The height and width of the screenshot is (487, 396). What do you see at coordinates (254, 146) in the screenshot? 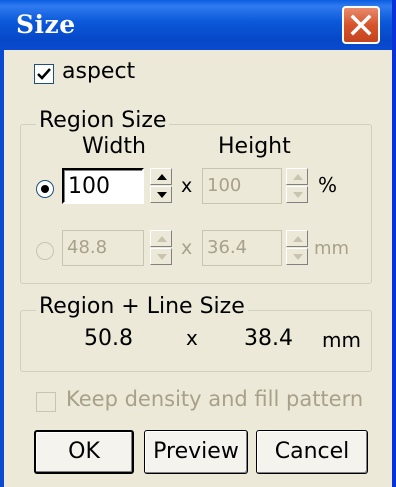
I see `height-header: Height` at bounding box center [254, 146].